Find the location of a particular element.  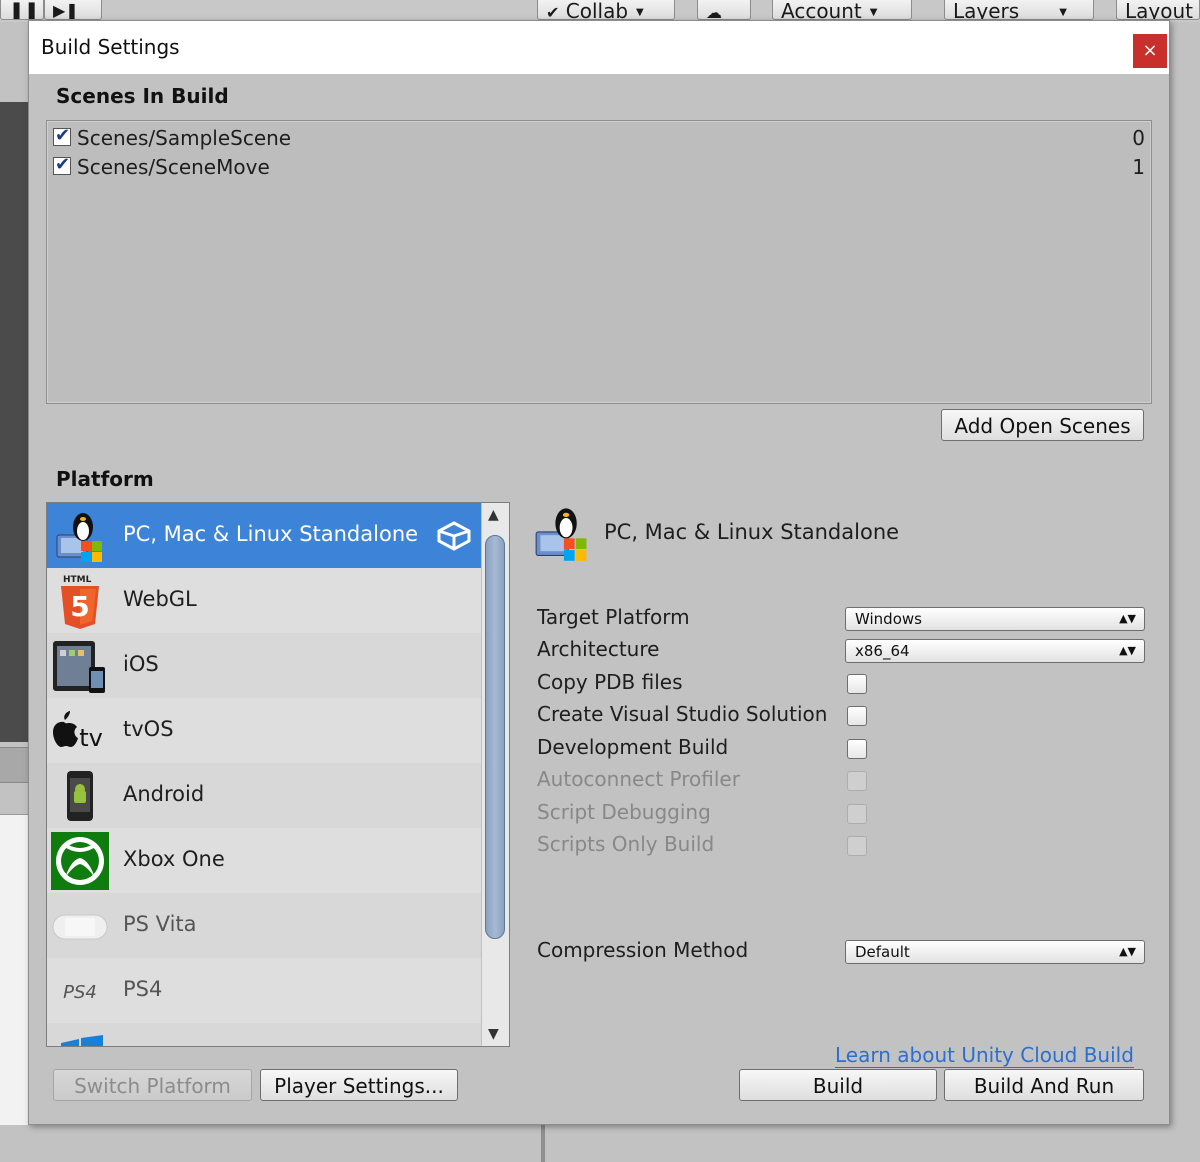

account-label: Account is located at coordinates (821, 10).